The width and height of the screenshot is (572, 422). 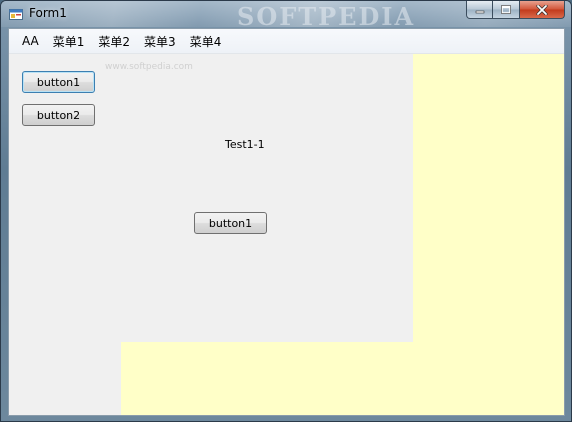 I want to click on menu-item-2: 菜单2, so click(x=114, y=41).